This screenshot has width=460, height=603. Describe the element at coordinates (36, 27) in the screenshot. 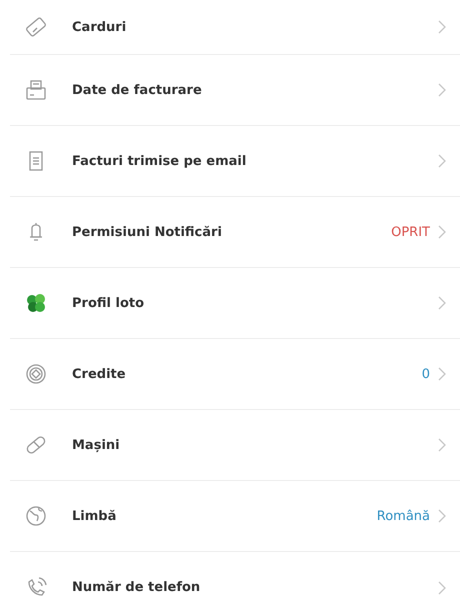

I see `card-icon` at that location.